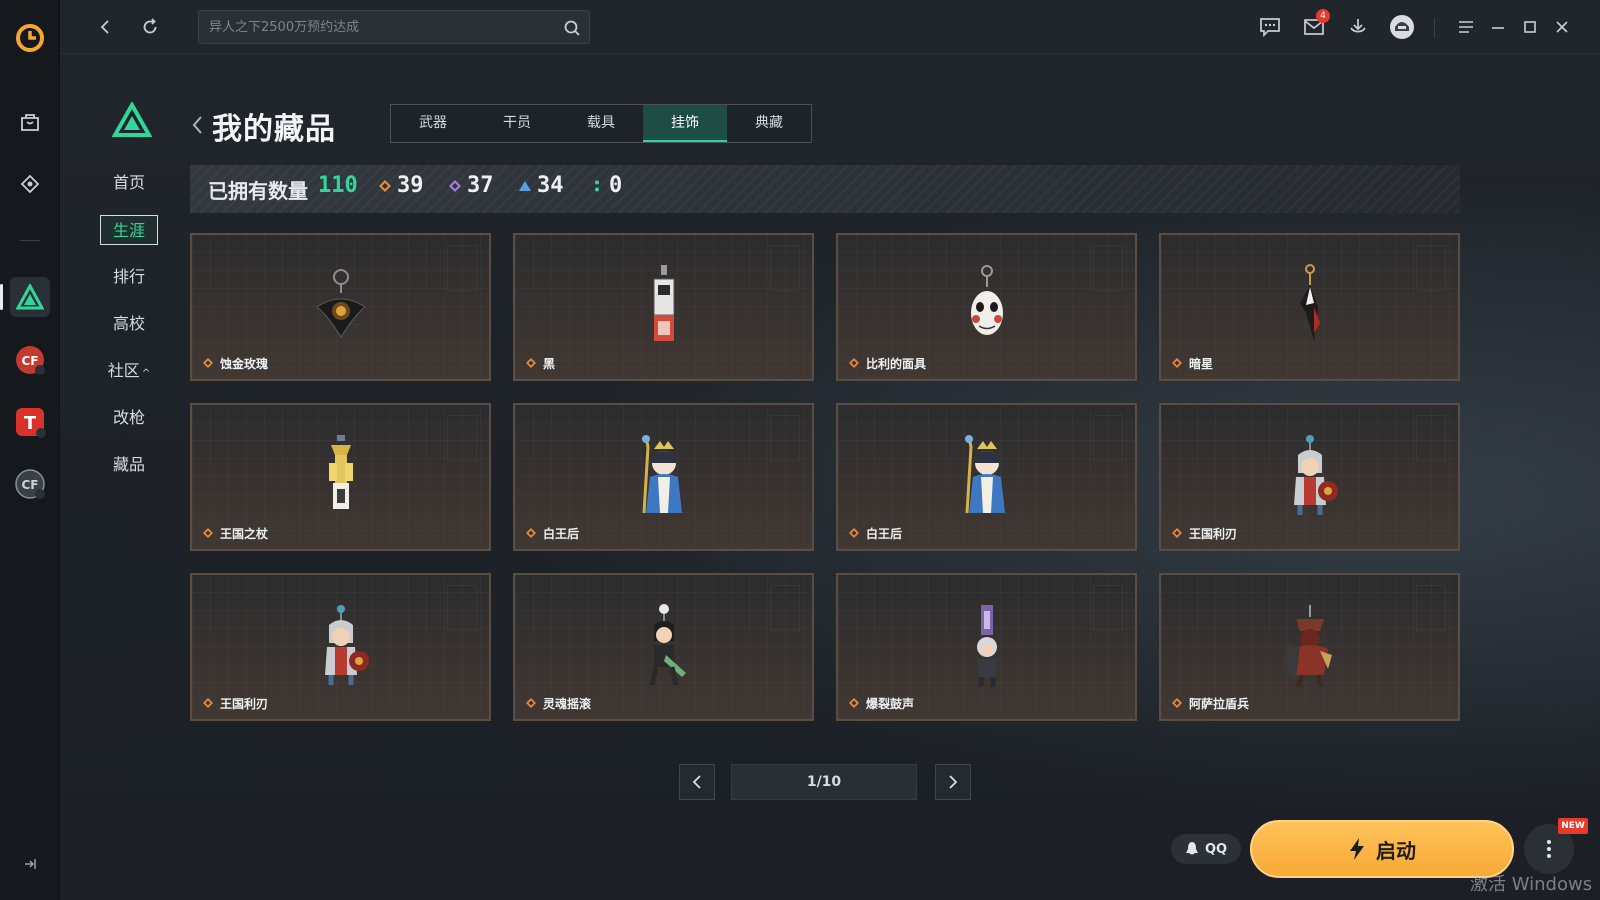 The image size is (1600, 900). I want to click on nav-item-collection: 藏品, so click(129, 465).